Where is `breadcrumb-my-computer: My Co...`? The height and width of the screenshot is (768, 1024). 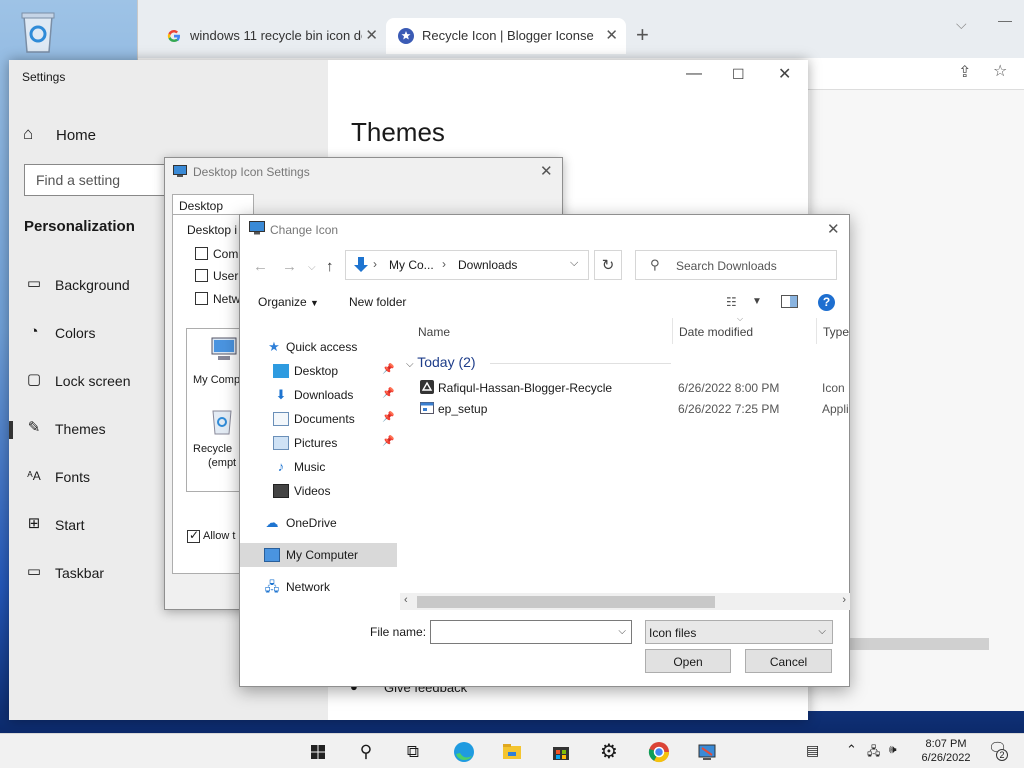
breadcrumb-my-computer: My Co... is located at coordinates (411, 265).